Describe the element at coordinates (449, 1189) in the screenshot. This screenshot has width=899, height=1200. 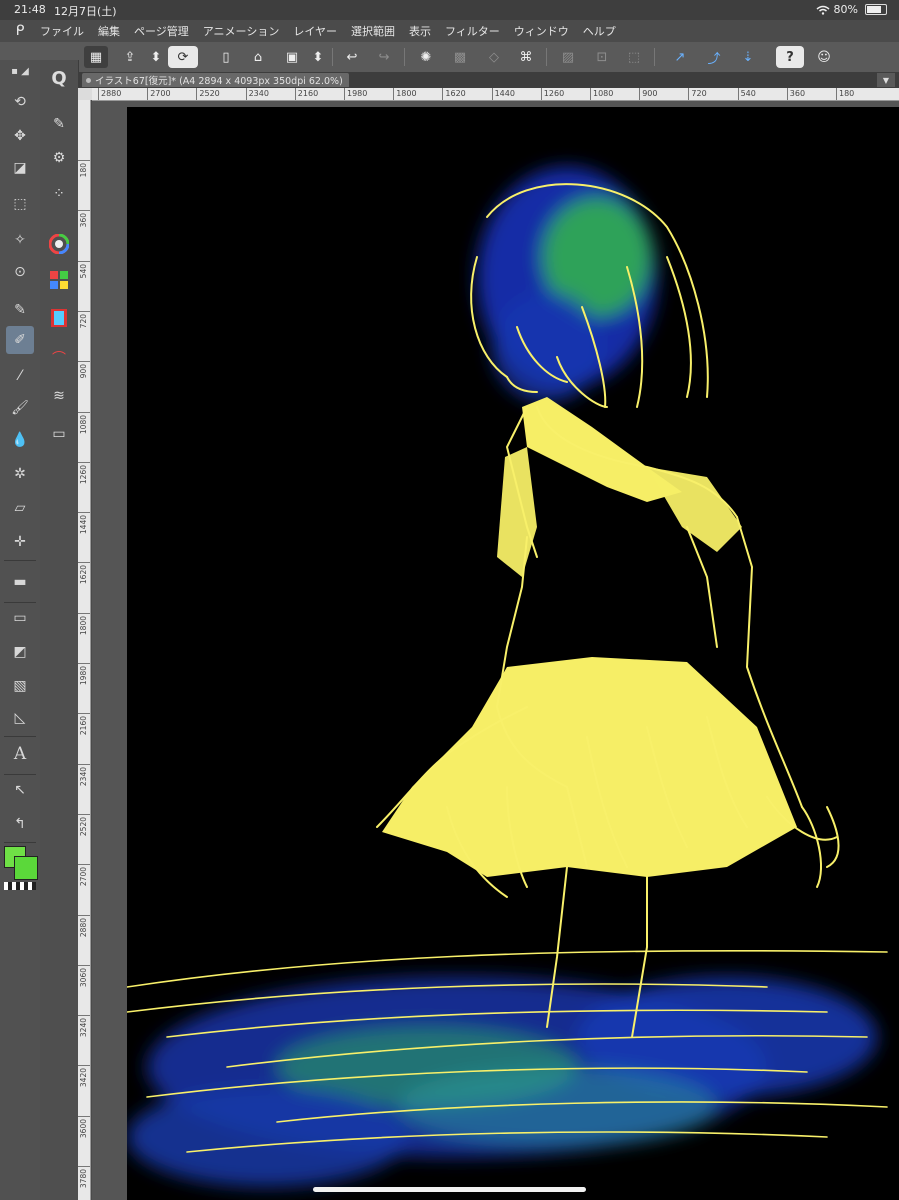
I see `home-indicator` at that location.